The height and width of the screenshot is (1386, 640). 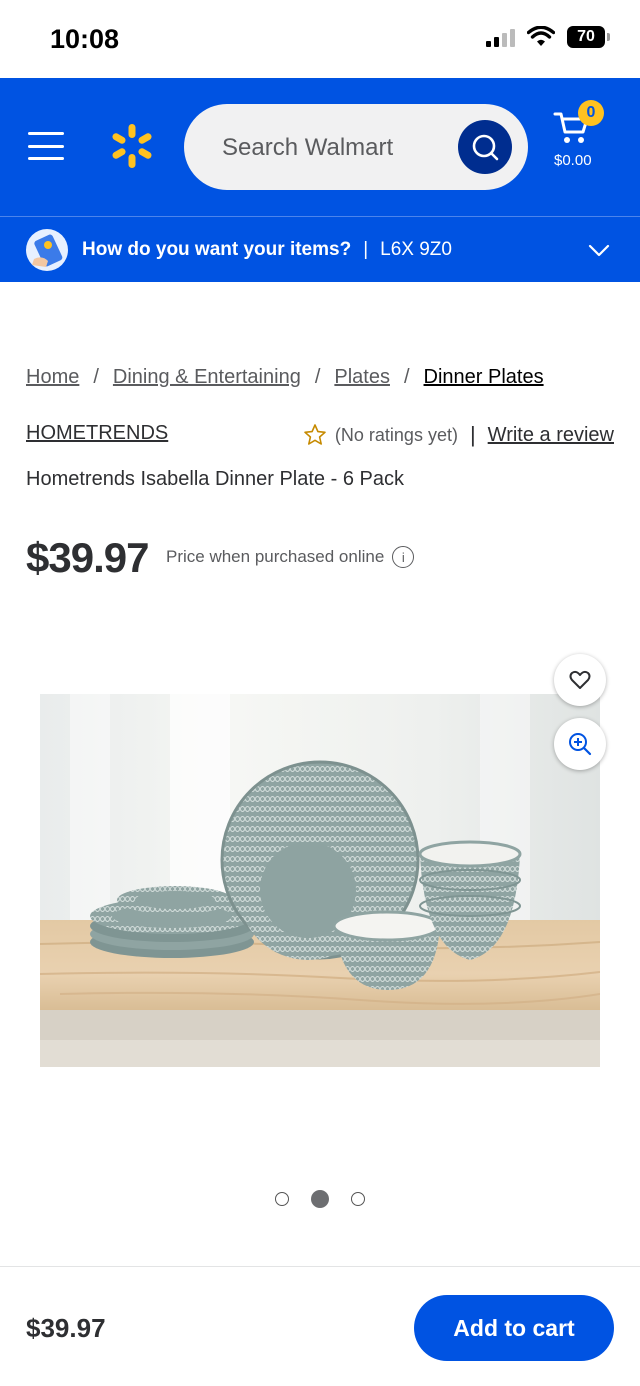 I want to click on favorite-button, so click(x=580, y=680).